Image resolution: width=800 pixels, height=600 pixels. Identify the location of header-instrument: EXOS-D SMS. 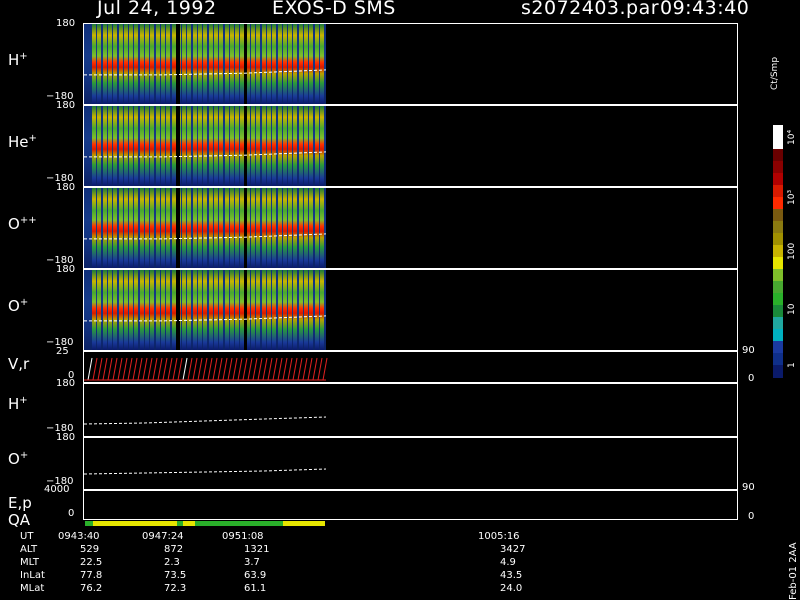
(334, 9).